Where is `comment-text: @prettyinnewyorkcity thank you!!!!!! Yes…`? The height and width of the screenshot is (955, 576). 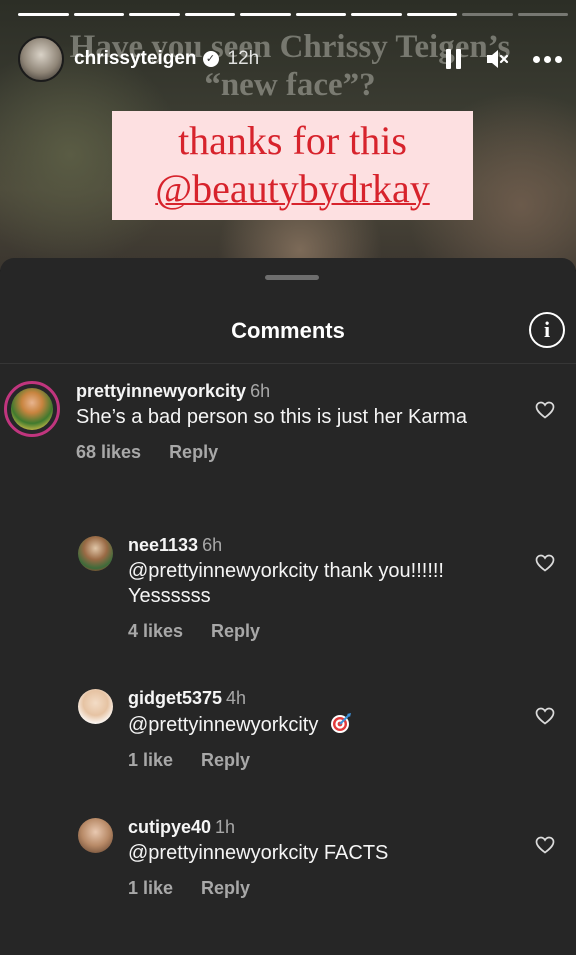
comment-text: @prettyinnewyorkcity thank you!!!!!! Yes… is located at coordinates (286, 583).